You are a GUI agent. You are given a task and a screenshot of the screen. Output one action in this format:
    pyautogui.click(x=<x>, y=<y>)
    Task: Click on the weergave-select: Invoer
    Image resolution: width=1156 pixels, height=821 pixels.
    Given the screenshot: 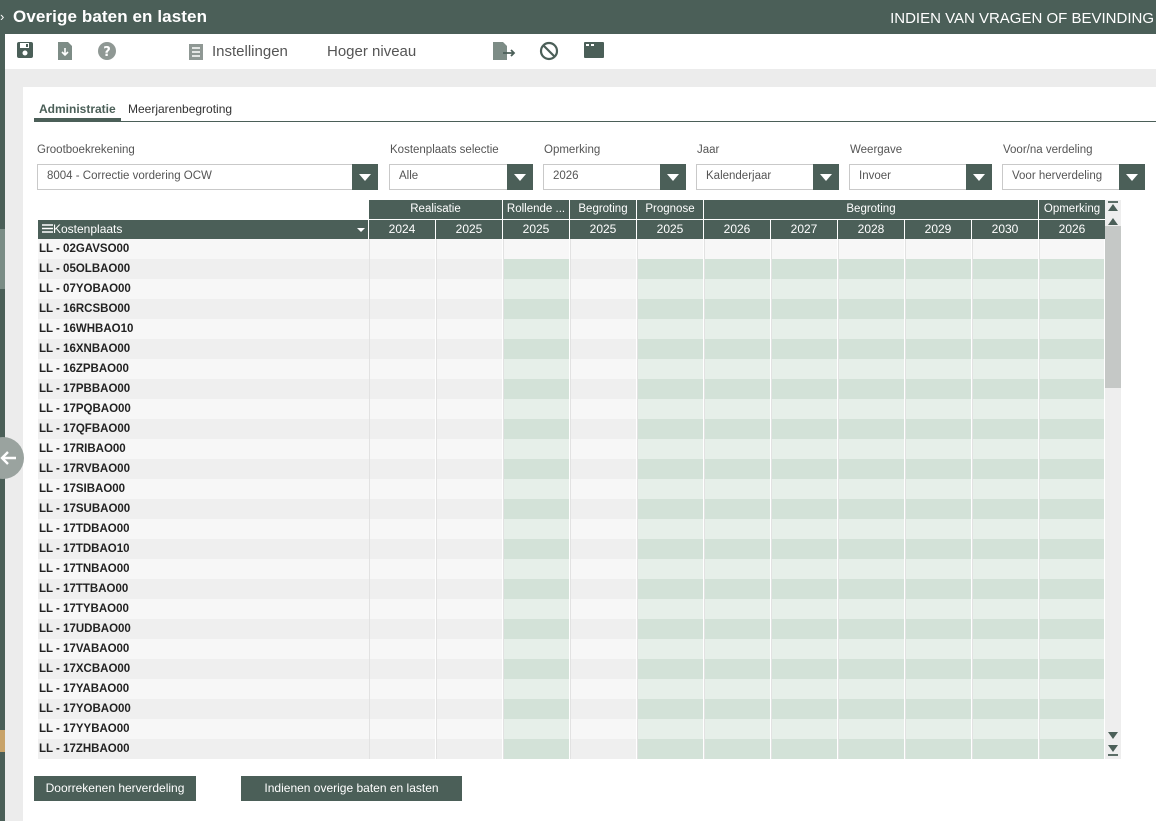 What is the action you would take?
    pyautogui.click(x=920, y=177)
    